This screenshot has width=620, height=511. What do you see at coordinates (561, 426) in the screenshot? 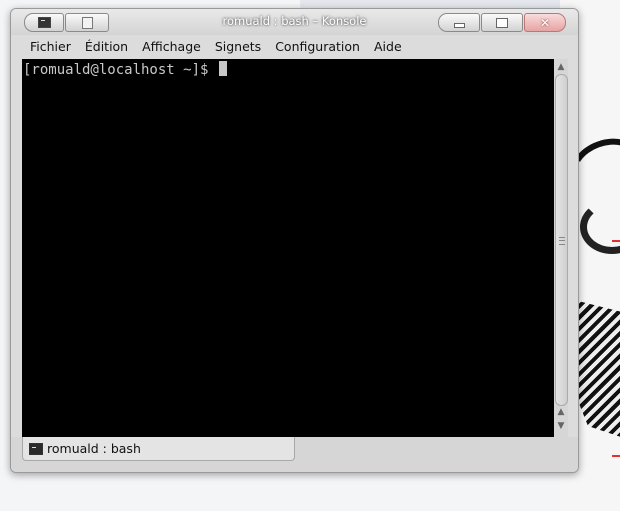
I see `scroll-down-arrow-icon: ▼` at bounding box center [561, 426].